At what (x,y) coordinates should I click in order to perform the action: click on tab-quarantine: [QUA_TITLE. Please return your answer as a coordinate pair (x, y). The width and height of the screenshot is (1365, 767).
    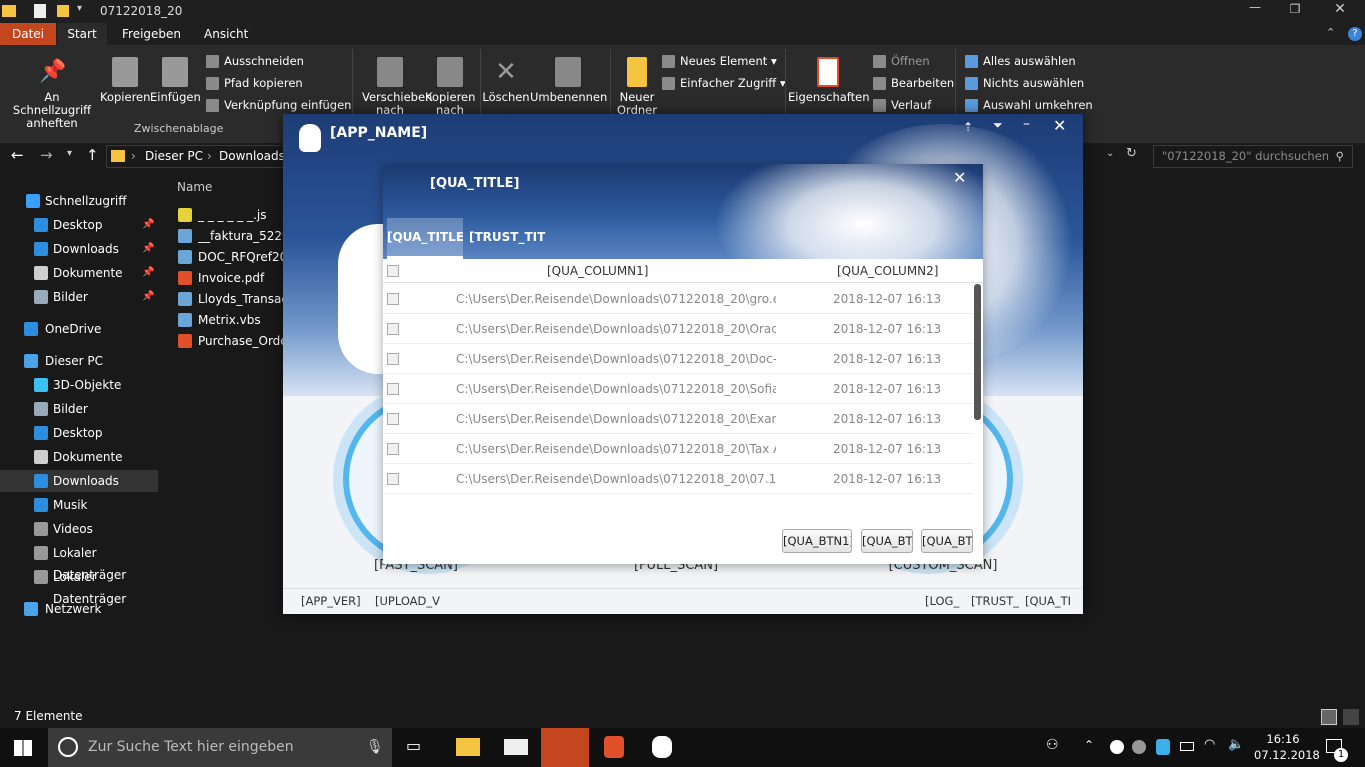
    Looking at the image, I should click on (425, 238).